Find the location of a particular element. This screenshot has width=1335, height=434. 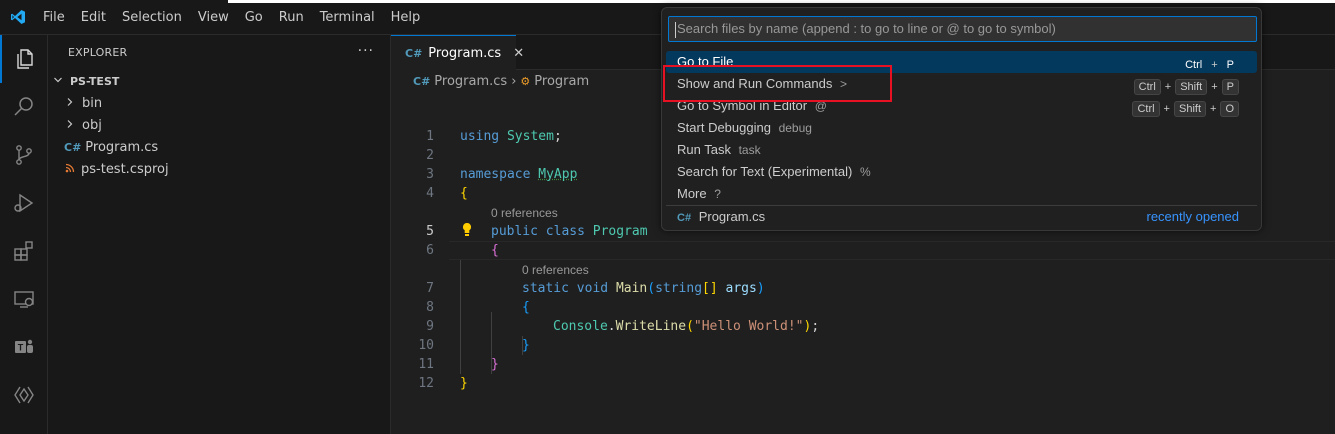

remote-explorer-icon is located at coordinates (24, 299).